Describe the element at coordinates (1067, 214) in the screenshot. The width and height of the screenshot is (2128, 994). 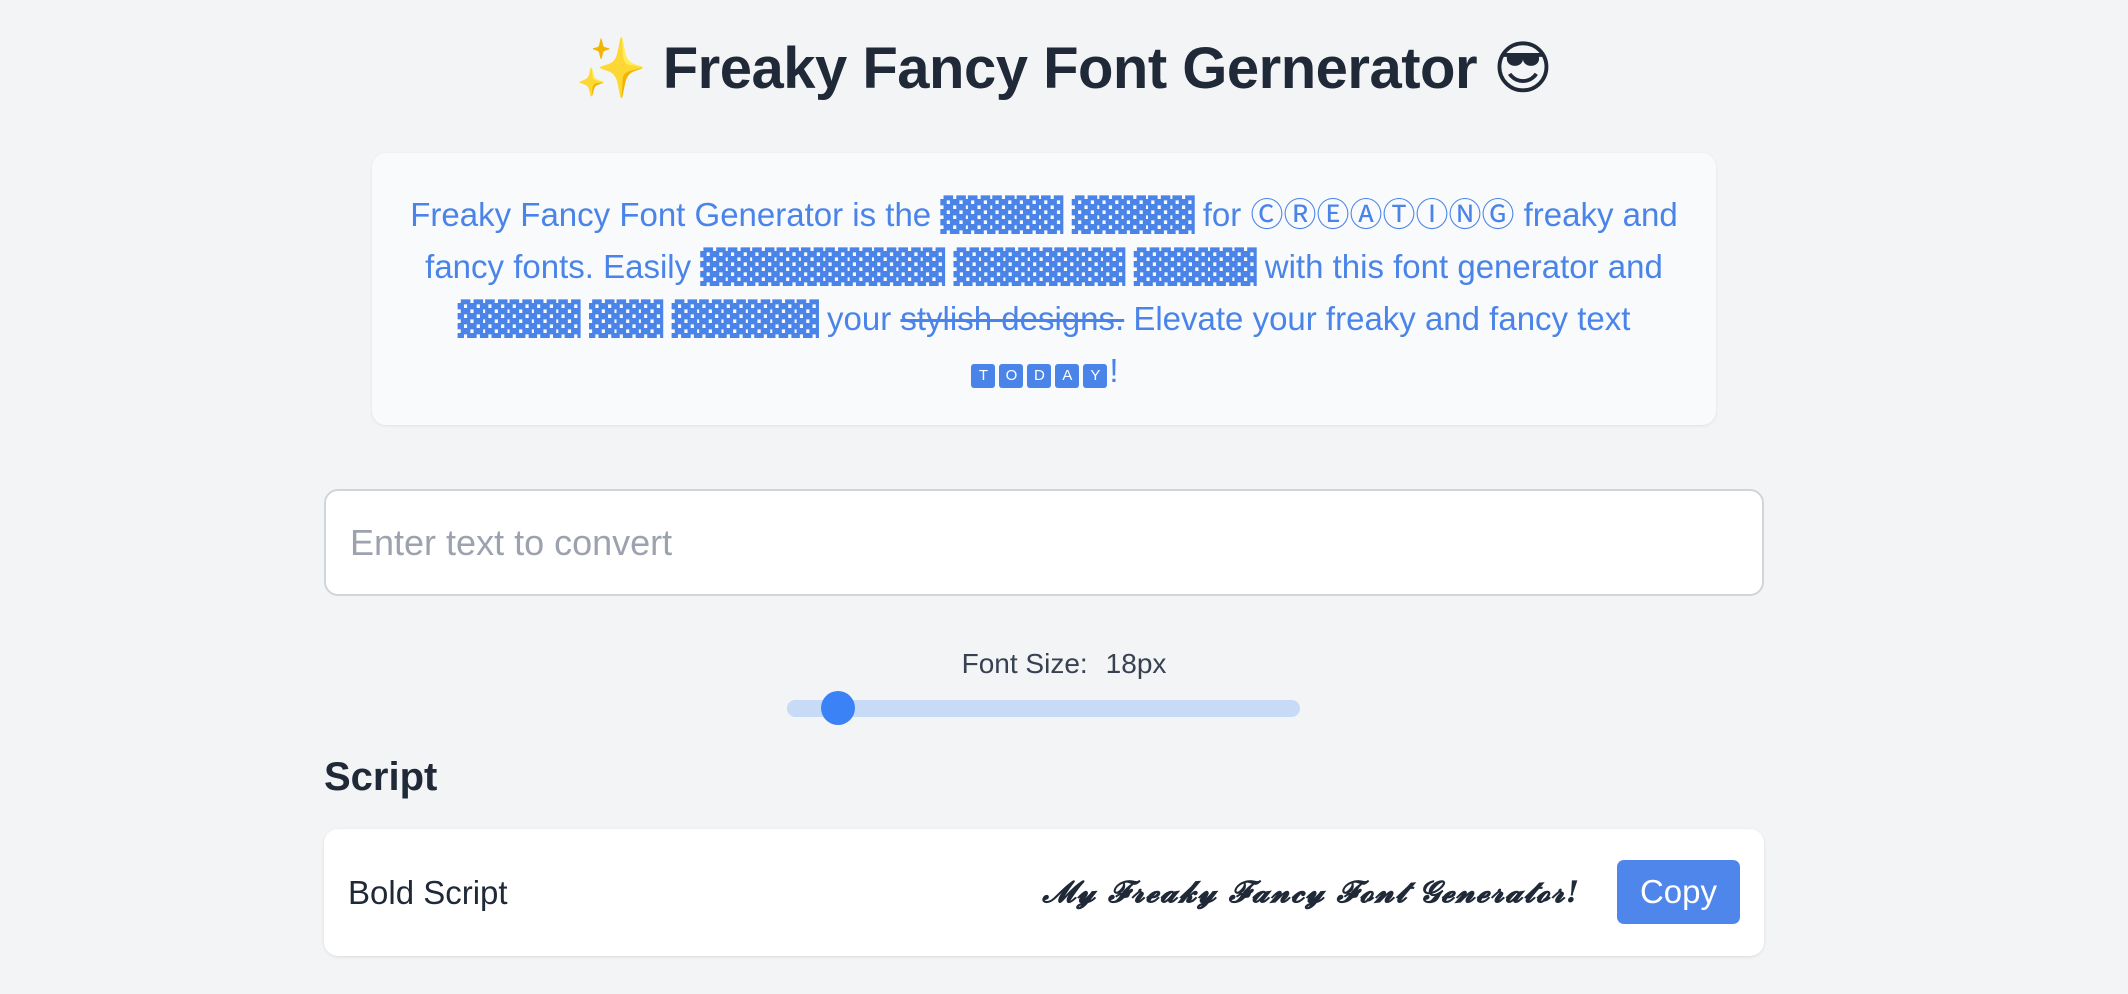
I see `intro-block-text: ▓▓▓▓▓ ▓▓▓▓▓` at that location.